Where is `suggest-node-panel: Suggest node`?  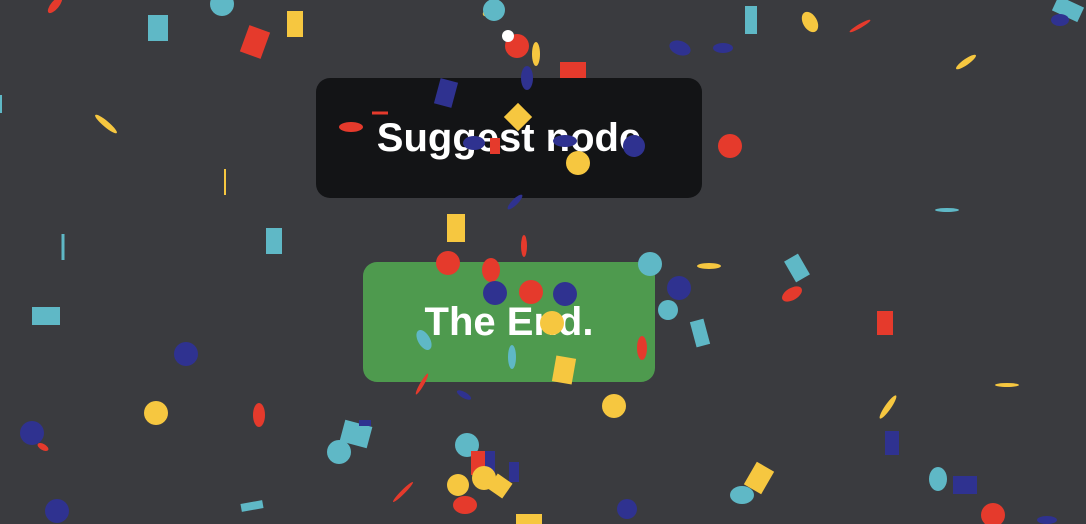
suggest-node-panel: Suggest node is located at coordinates (509, 138).